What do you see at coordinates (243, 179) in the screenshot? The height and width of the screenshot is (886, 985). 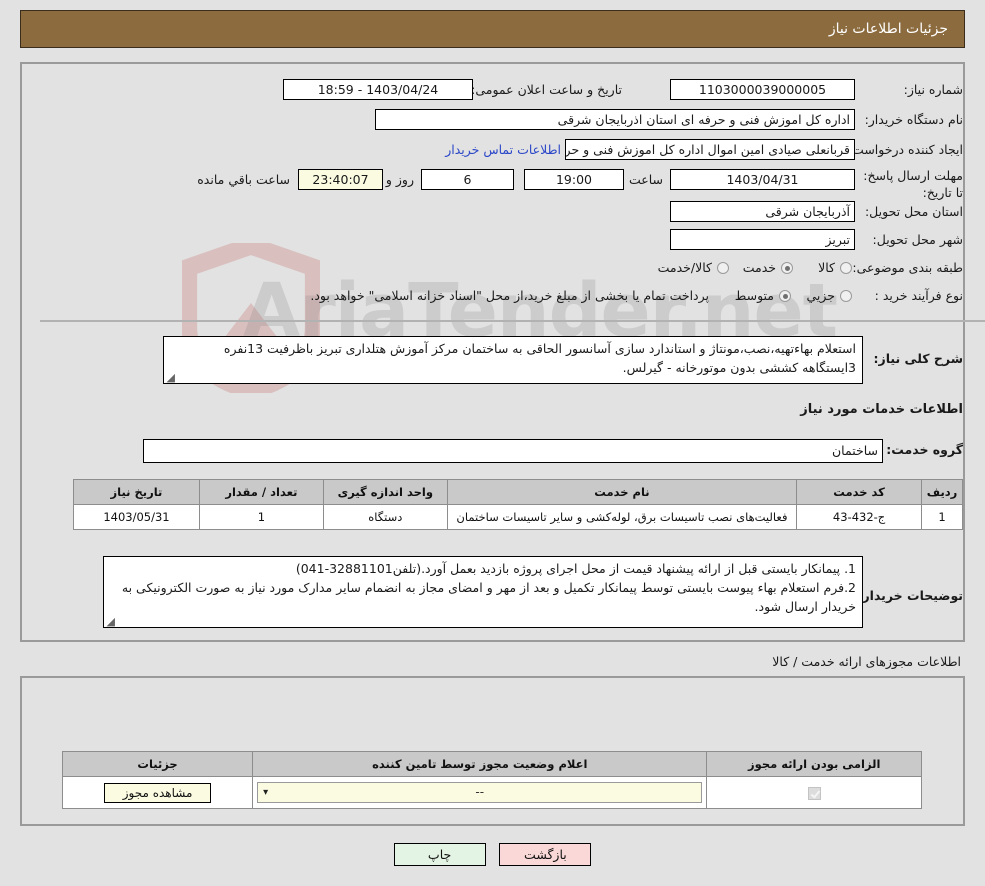 I see `remaining-hours-label: ساعت باقي مانده` at bounding box center [243, 179].